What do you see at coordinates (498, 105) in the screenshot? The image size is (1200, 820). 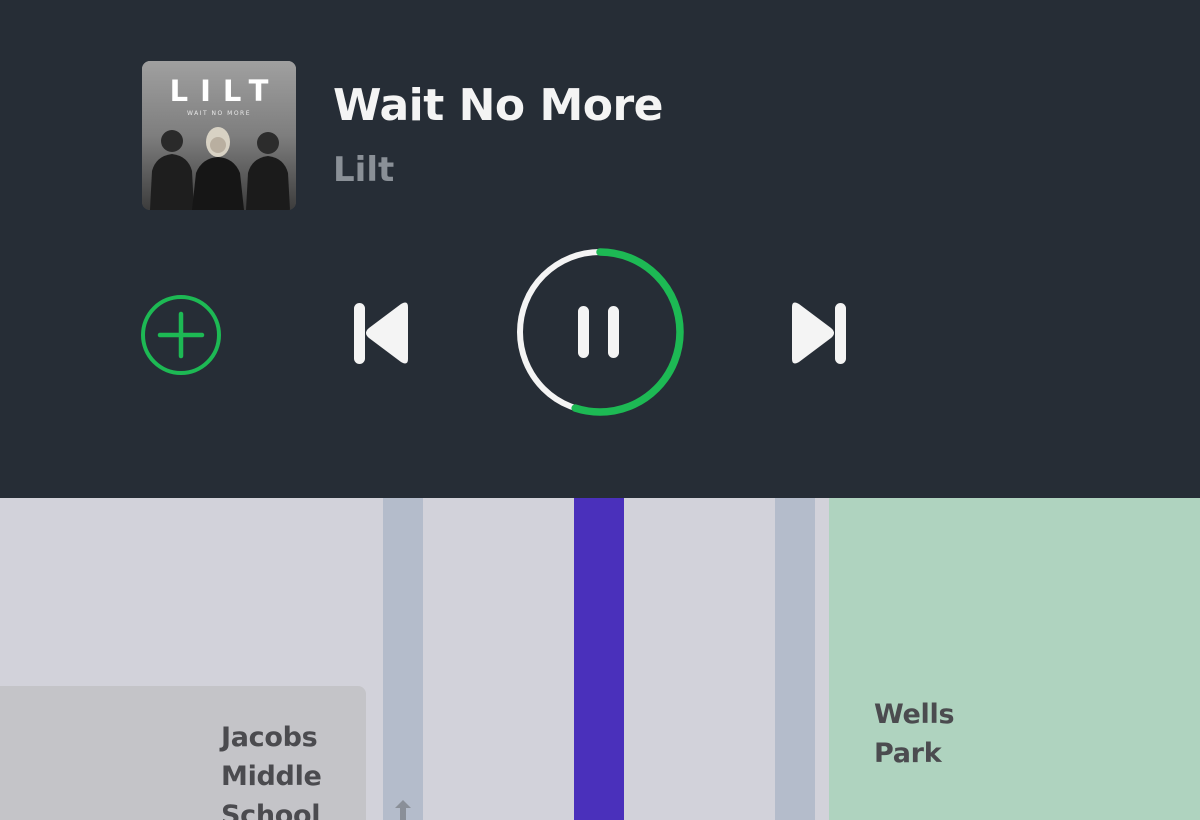 I see `track-title: Wait No More` at bounding box center [498, 105].